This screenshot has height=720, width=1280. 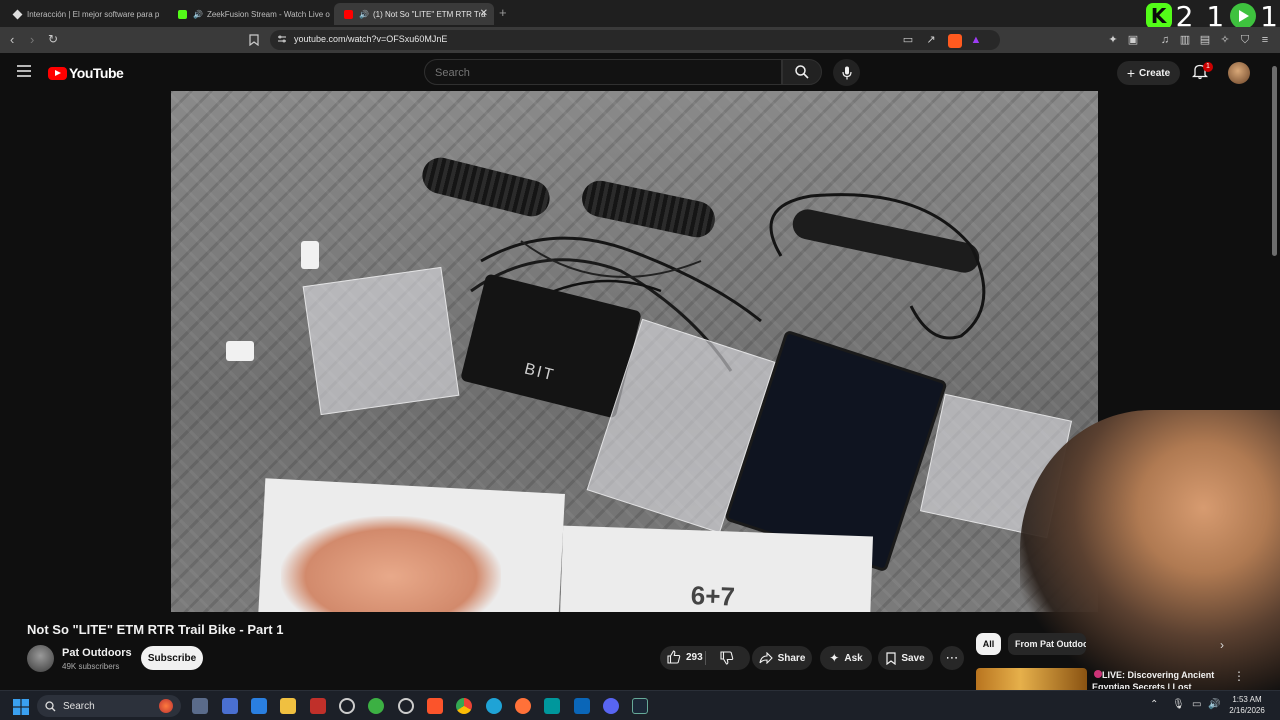 What do you see at coordinates (503, 12) in the screenshot?
I see `new-tab-button: +` at bounding box center [503, 12].